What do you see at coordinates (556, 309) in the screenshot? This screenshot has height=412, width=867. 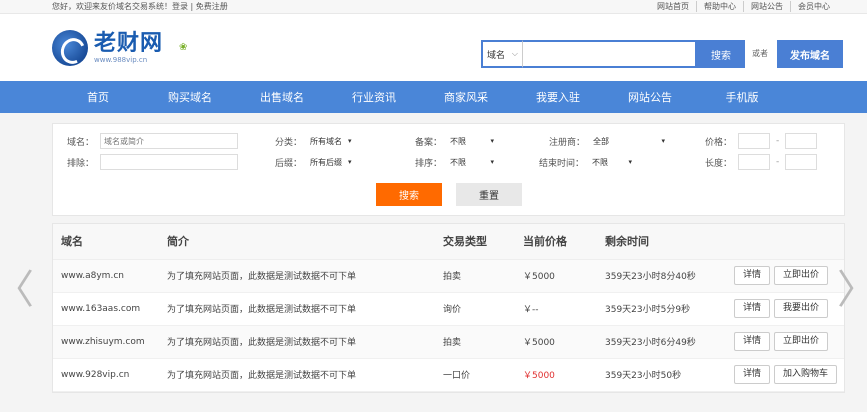 I see `row-price: ￥--` at bounding box center [556, 309].